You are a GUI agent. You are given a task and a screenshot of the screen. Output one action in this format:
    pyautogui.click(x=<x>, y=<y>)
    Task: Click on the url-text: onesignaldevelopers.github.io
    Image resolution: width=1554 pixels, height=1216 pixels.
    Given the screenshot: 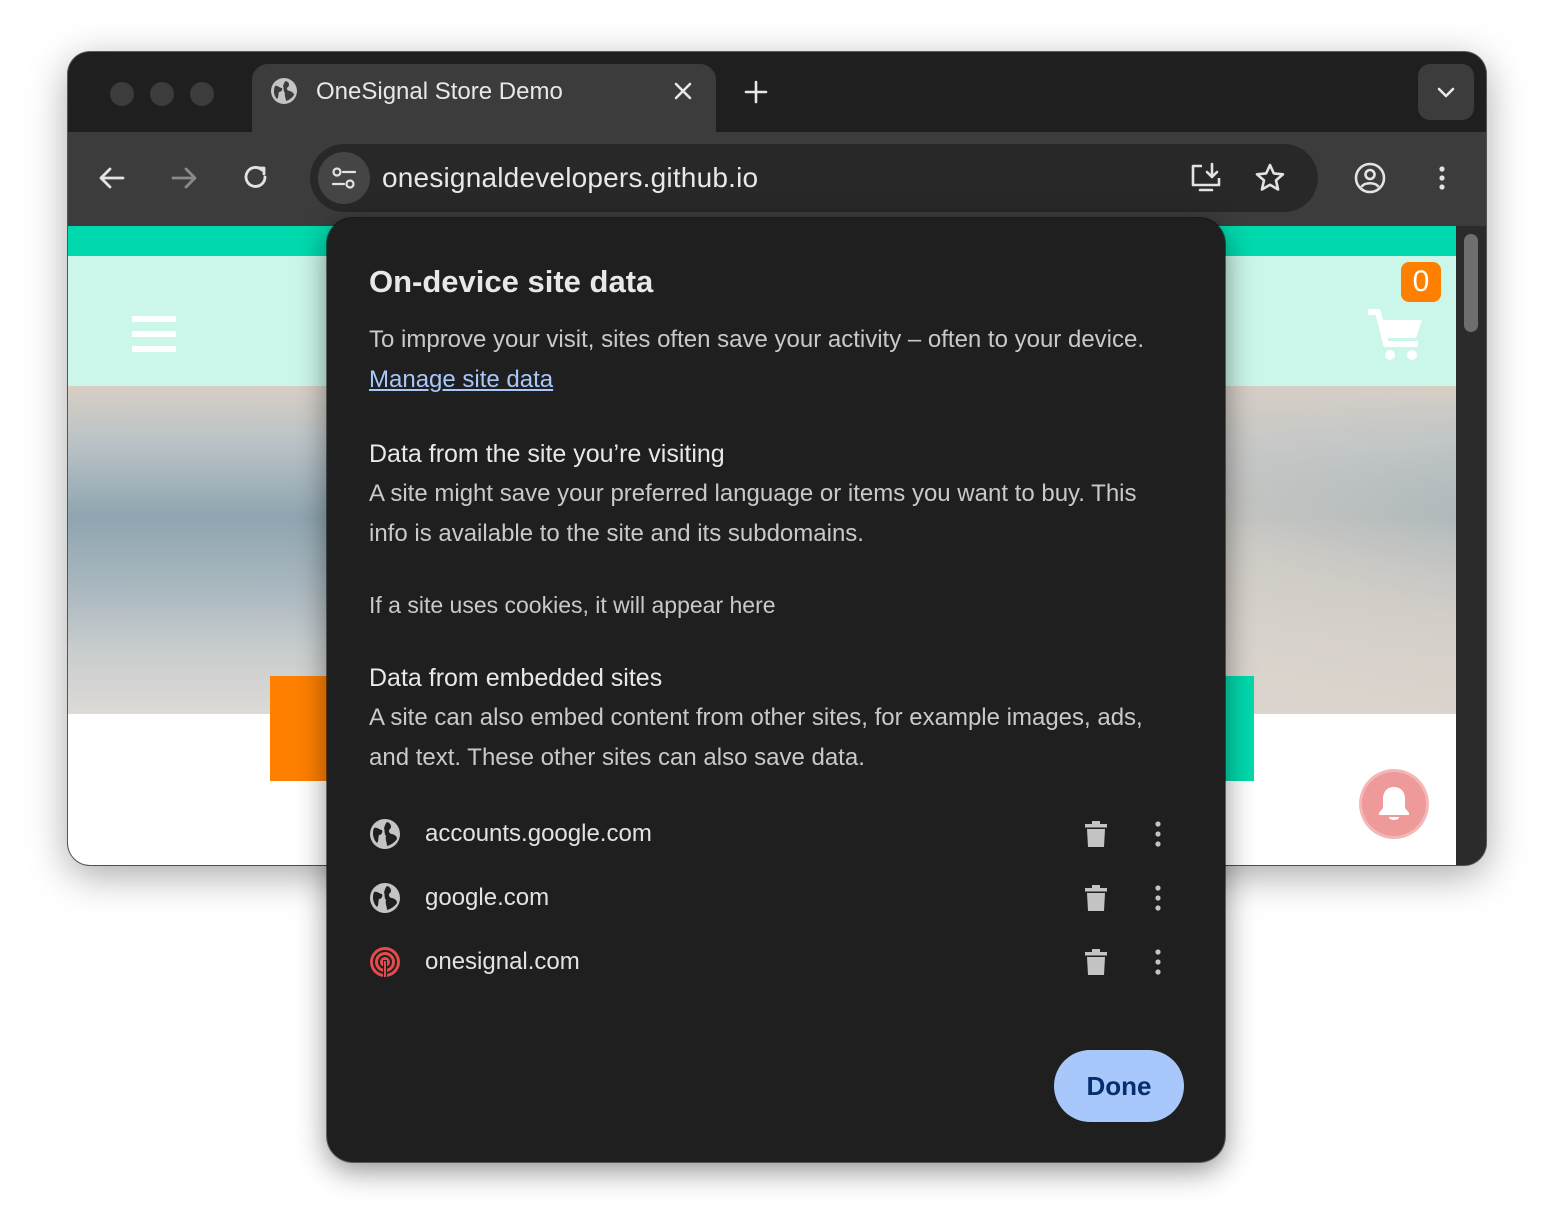 What is the action you would take?
    pyautogui.click(x=570, y=178)
    